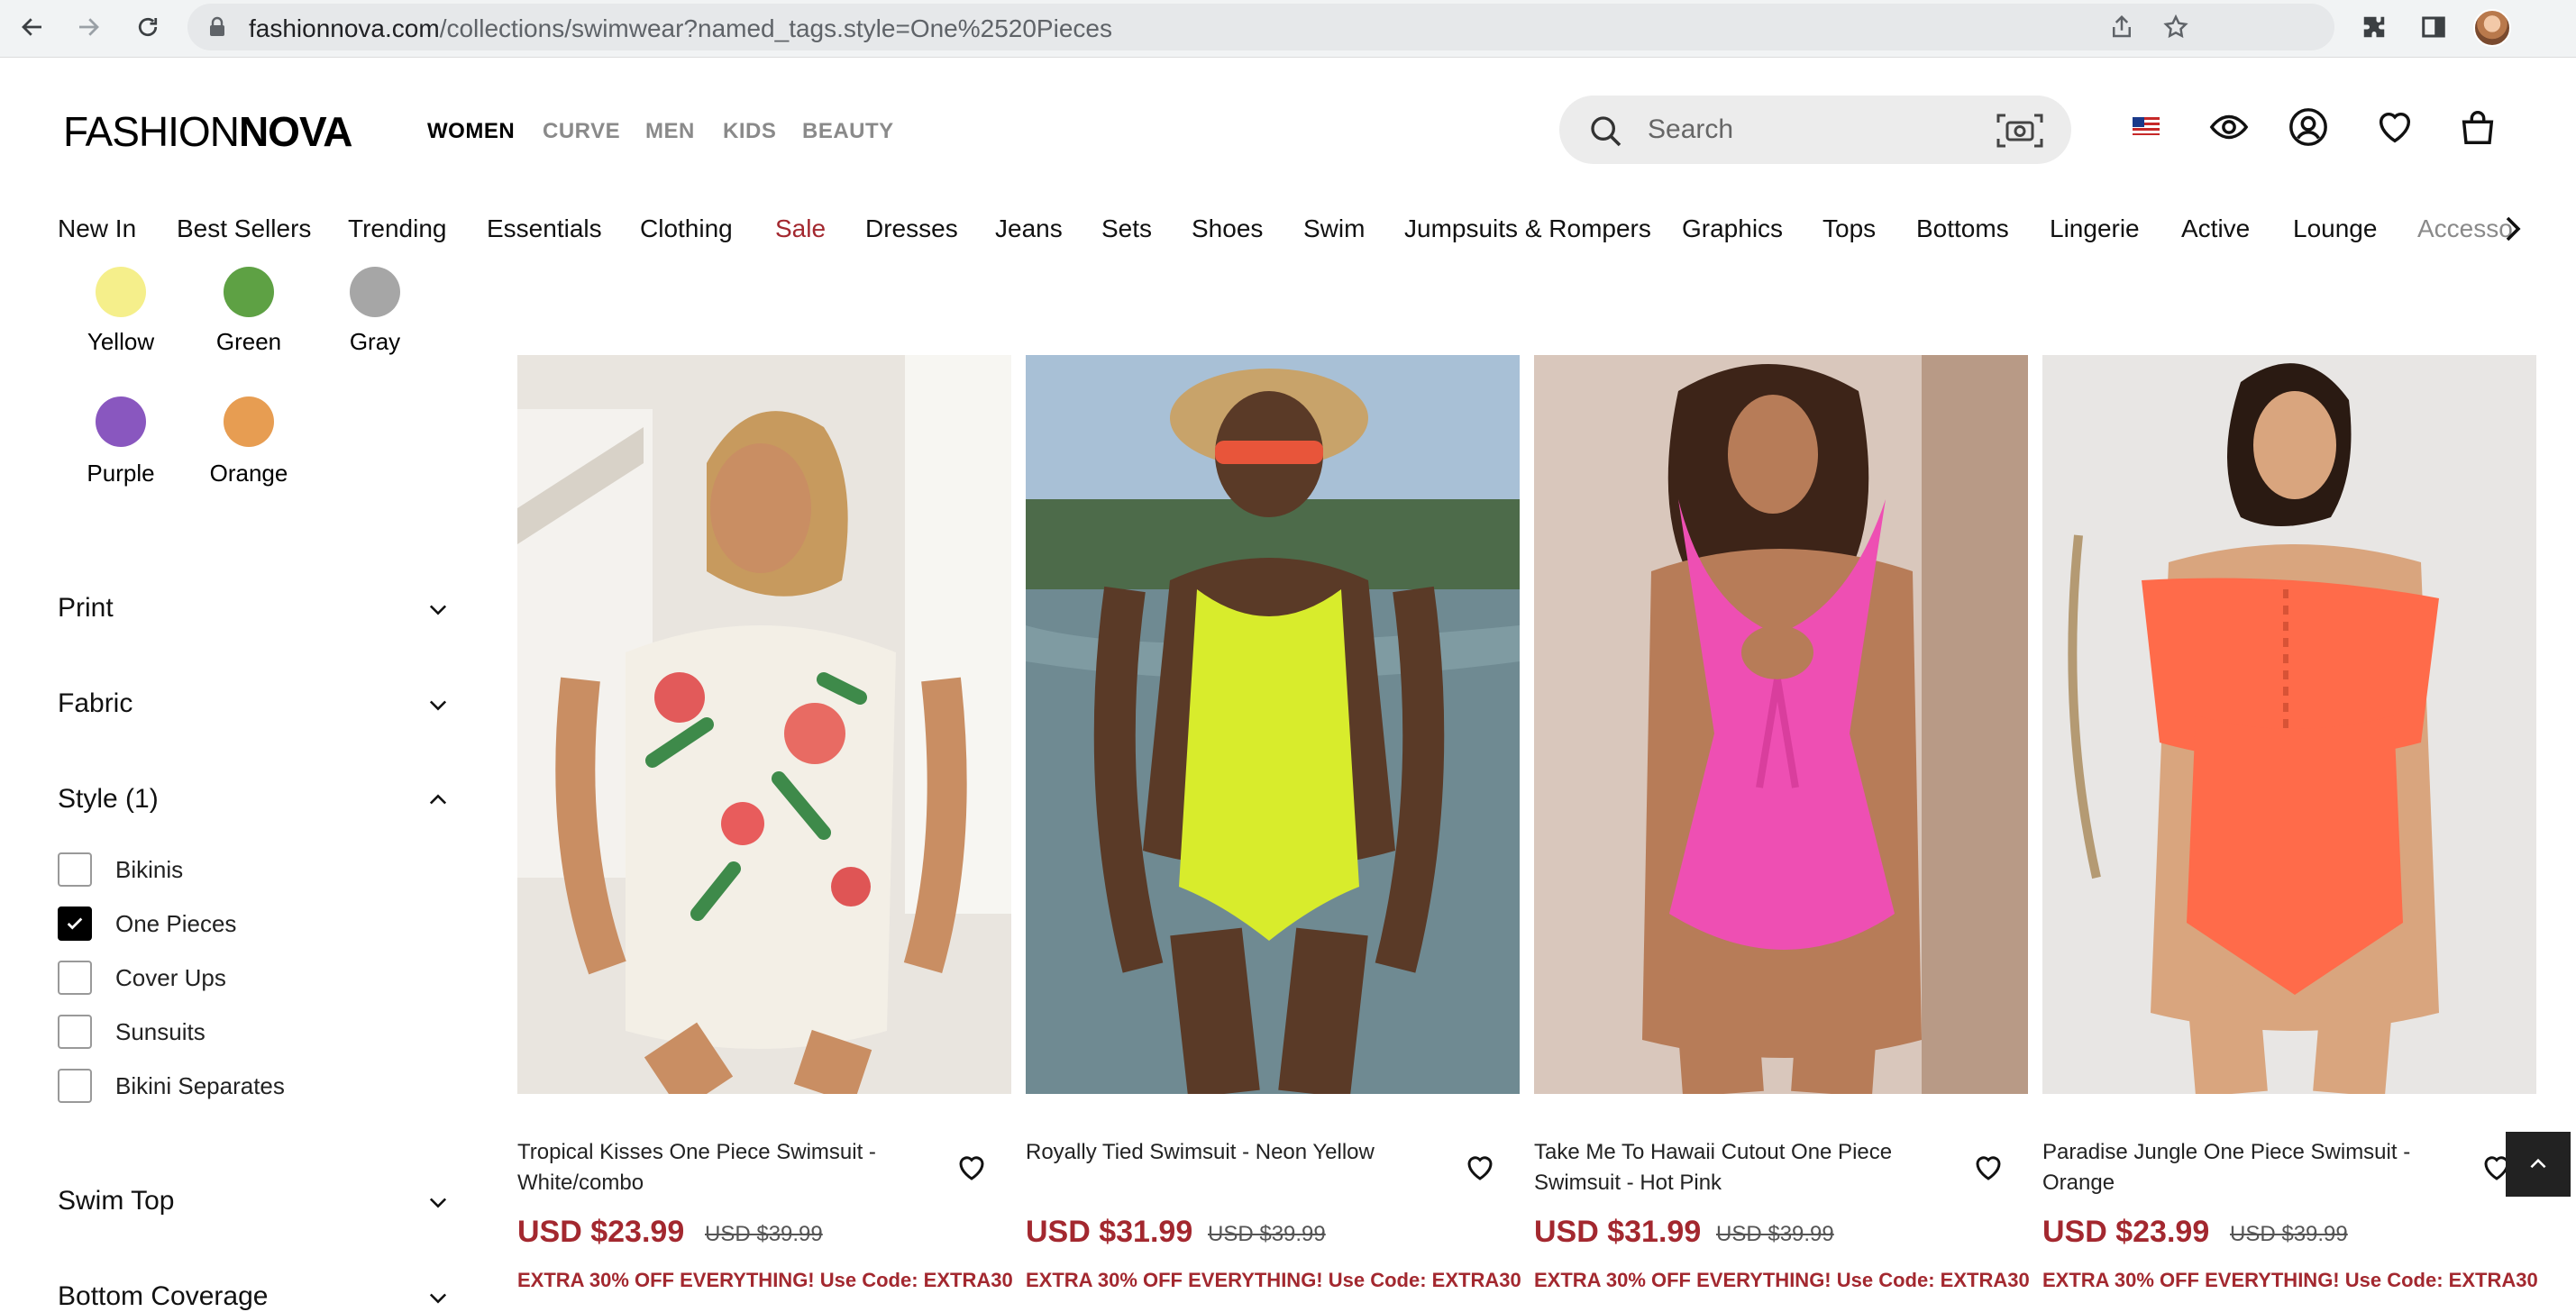 The image size is (2576, 1312). I want to click on dept-kids: KIDS, so click(749, 131).